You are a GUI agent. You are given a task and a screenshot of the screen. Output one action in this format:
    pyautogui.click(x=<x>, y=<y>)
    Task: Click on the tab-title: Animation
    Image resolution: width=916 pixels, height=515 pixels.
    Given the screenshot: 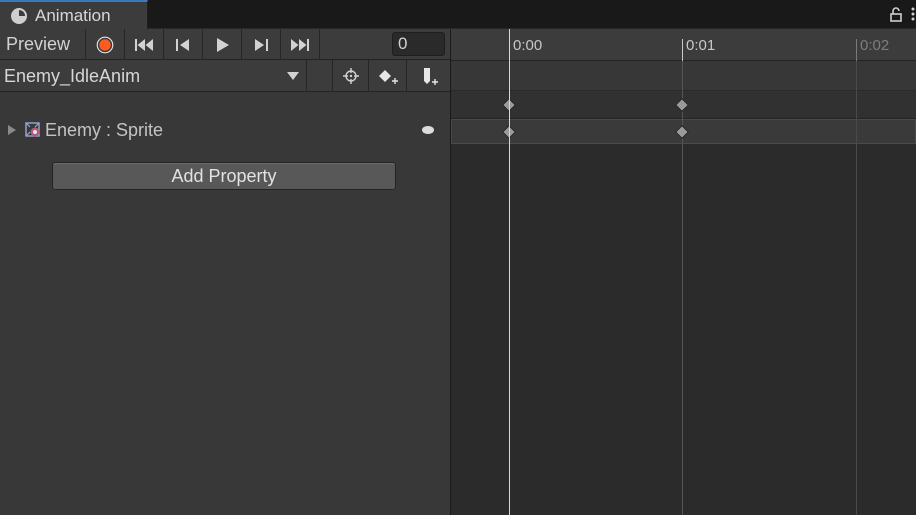 What is the action you would take?
    pyautogui.click(x=73, y=15)
    